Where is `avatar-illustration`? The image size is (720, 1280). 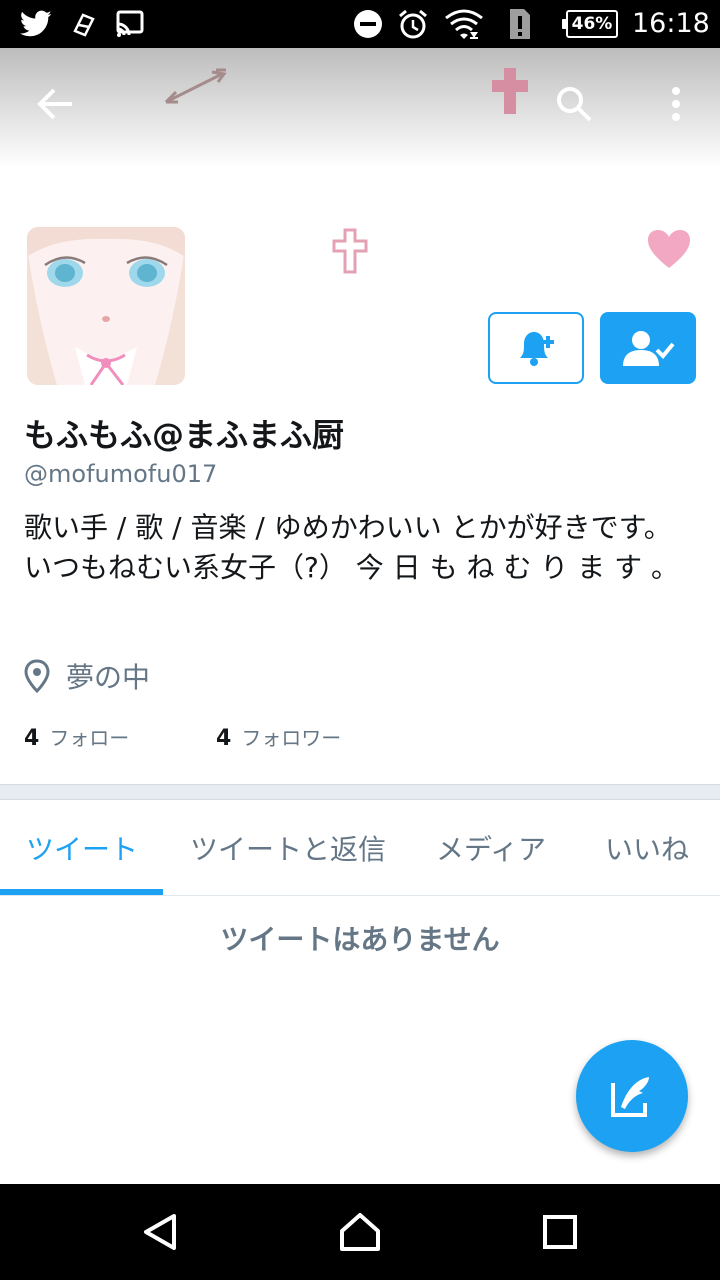 avatar-illustration is located at coordinates (106, 306).